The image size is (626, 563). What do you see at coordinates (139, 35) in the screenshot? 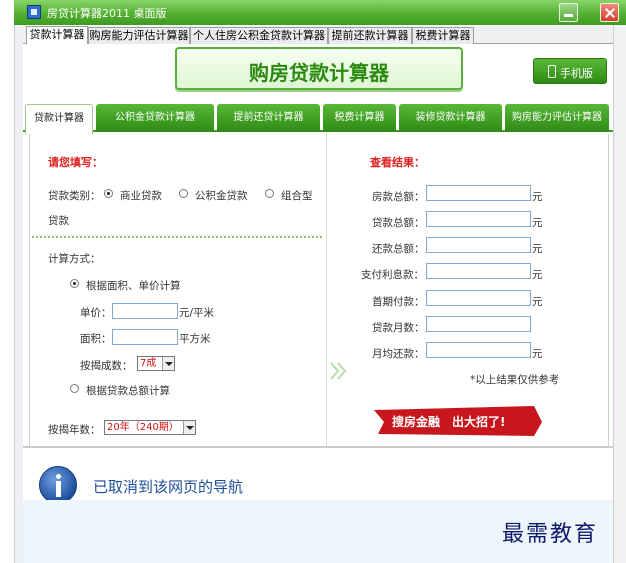
I see `top-tab-affordability: 购房能力评估计算器` at bounding box center [139, 35].